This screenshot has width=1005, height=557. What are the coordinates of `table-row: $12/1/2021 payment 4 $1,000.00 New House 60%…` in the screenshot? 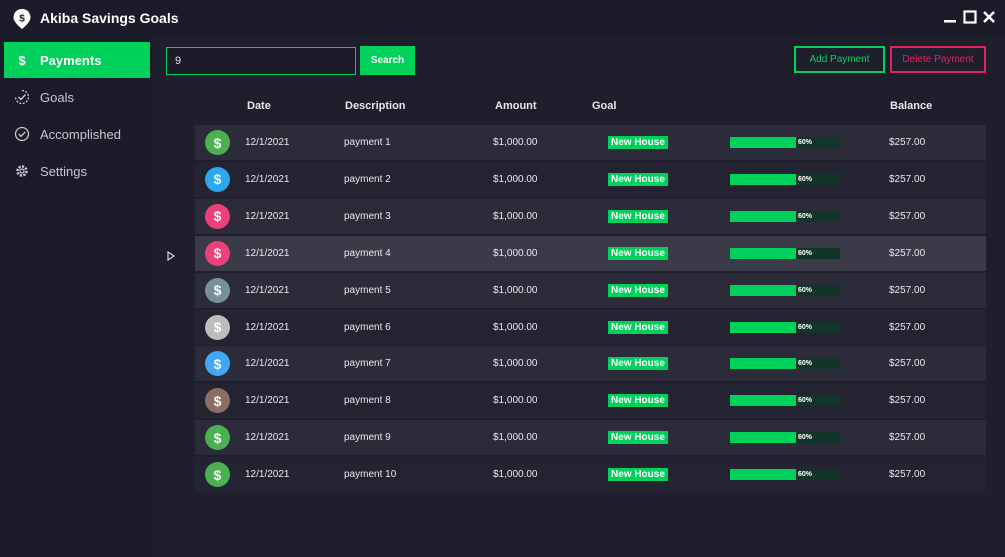 It's located at (590, 253).